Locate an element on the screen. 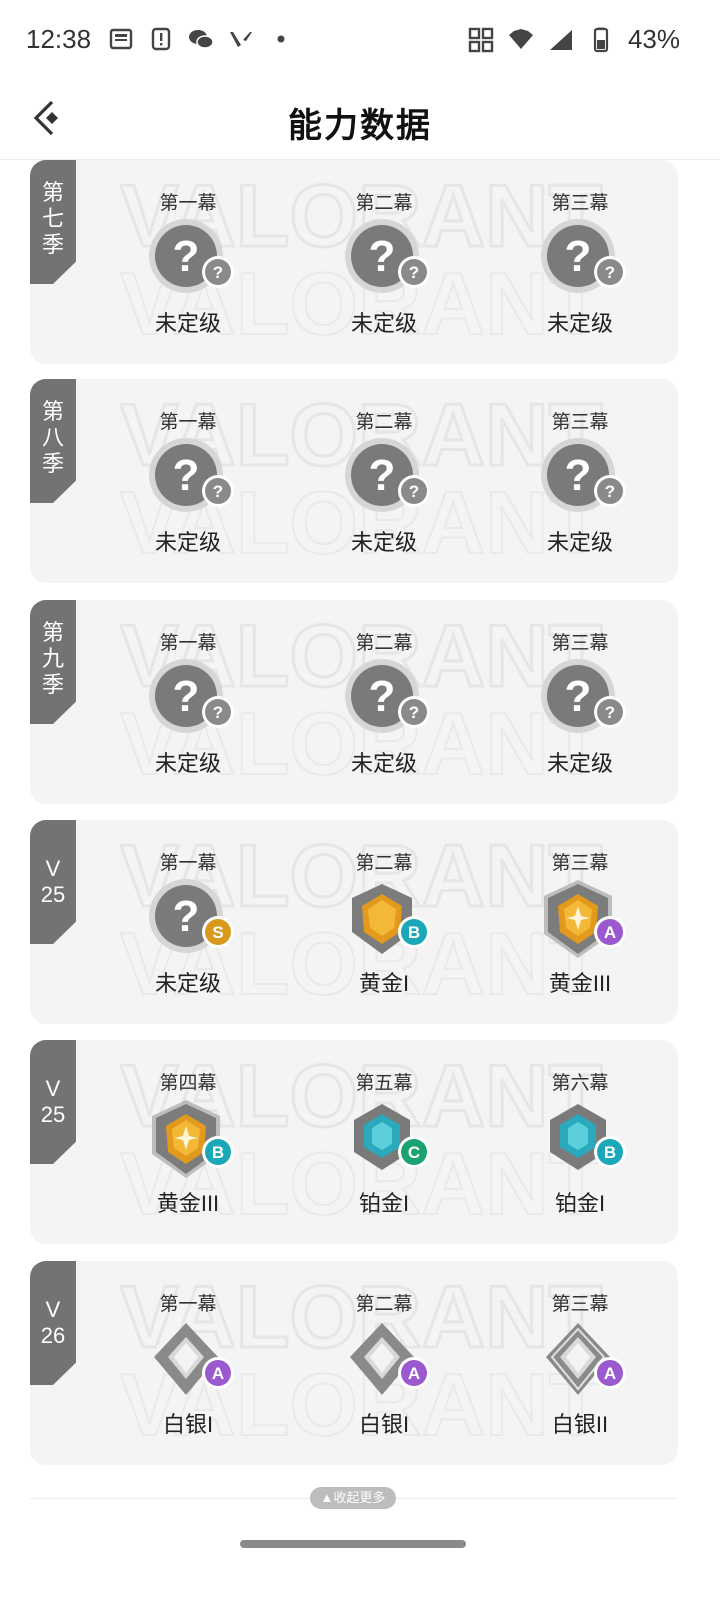 The height and width of the screenshot is (1600, 720). page-header: 能力数据 is located at coordinates (360, 120).